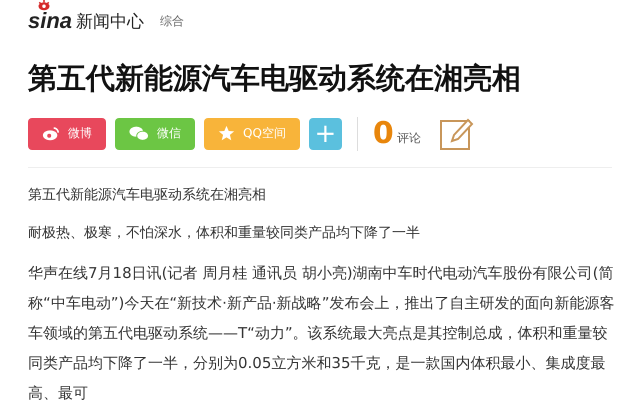 This screenshot has width=640, height=405. What do you see at coordinates (139, 133) in the screenshot?
I see `chat-bubbles-icon` at bounding box center [139, 133].